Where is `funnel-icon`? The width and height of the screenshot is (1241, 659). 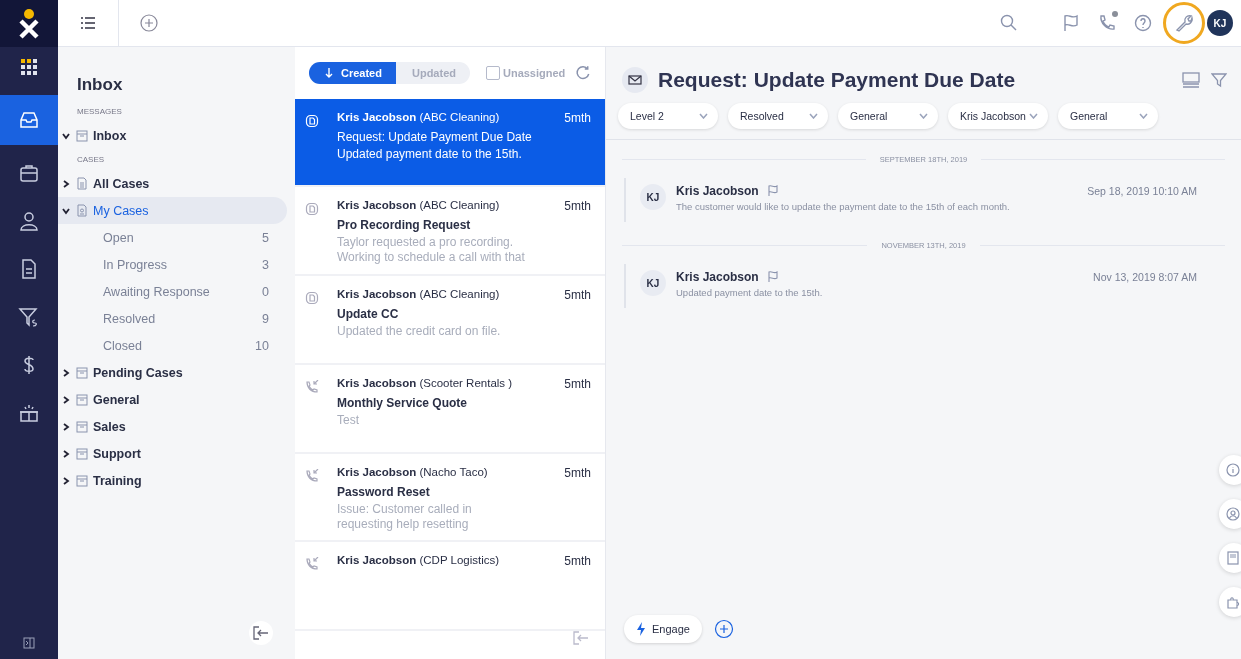 funnel-icon is located at coordinates (29, 317).